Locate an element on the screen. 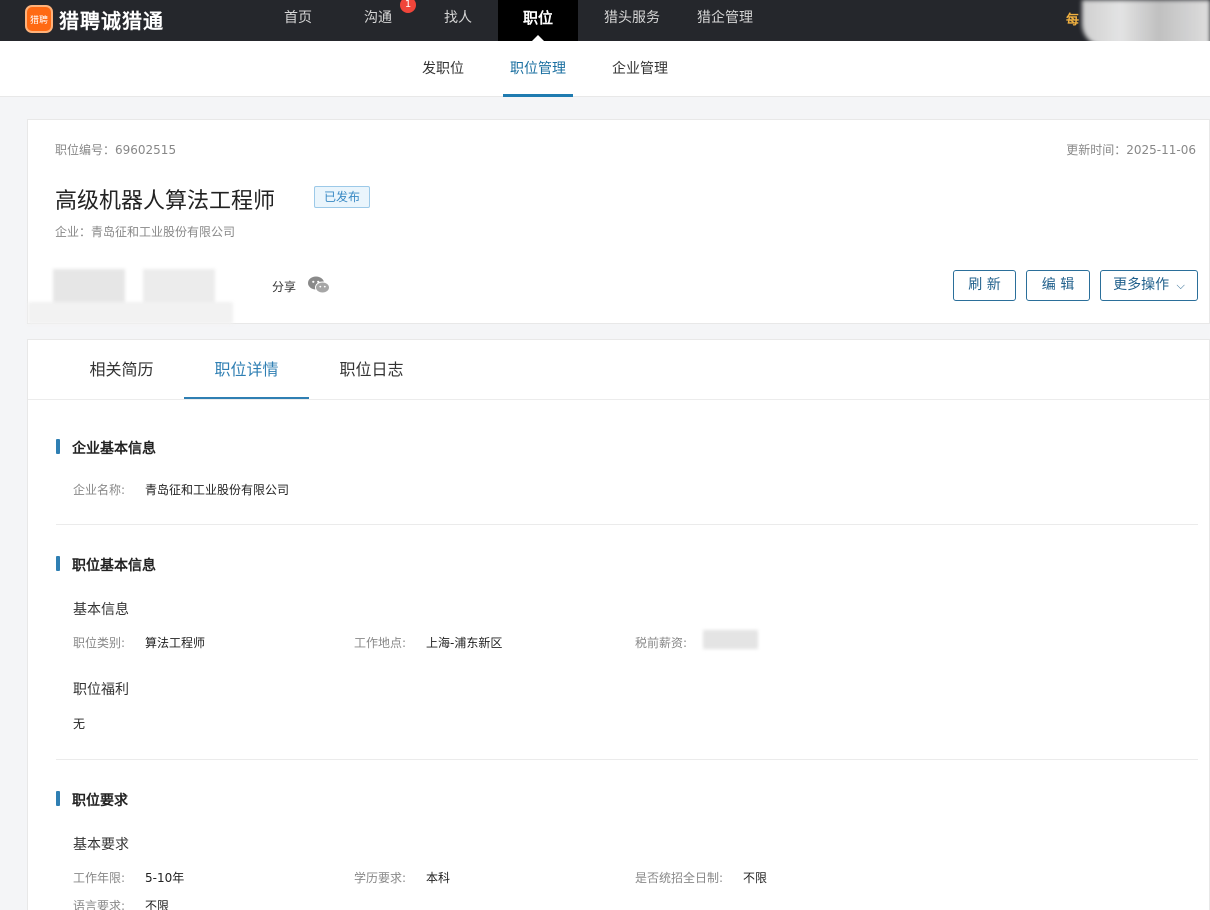 Image resolution: width=1210 pixels, height=910 pixels. top-navigation-bar: 猎聘 猎聘诚猎通 首页 沟通 1 找人 职位 猎头服务 猎企管理 每 is located at coordinates (605, 23).